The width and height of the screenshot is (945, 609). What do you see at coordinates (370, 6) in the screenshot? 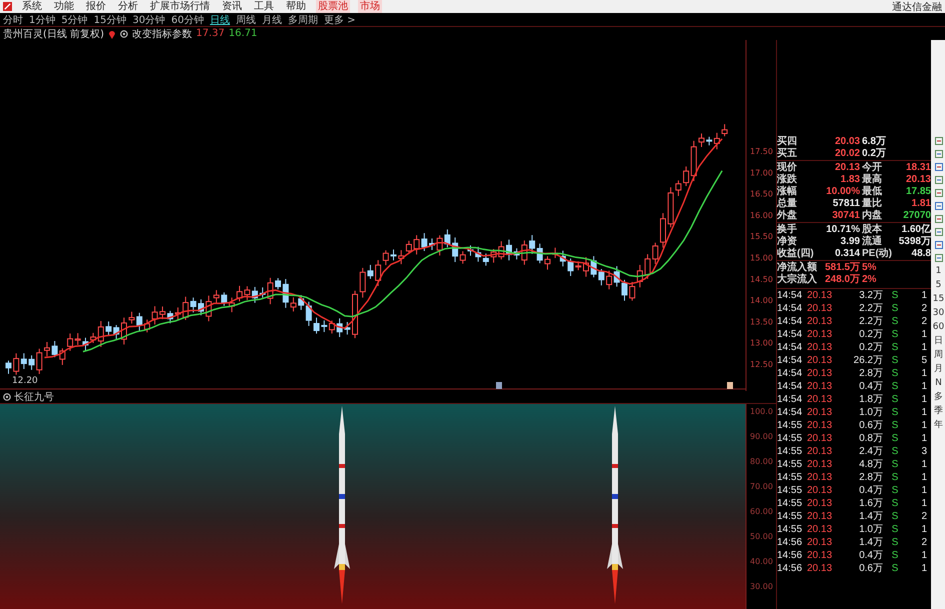
I see `menu-item: 市场` at bounding box center [370, 6].